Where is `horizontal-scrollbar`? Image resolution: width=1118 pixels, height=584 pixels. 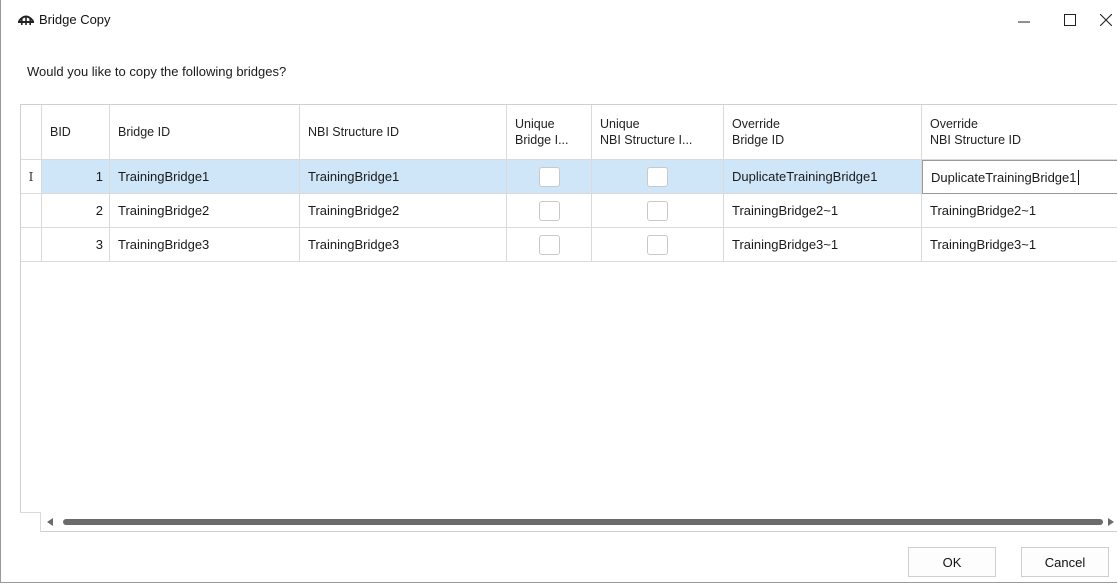 horizontal-scrollbar is located at coordinates (568, 522).